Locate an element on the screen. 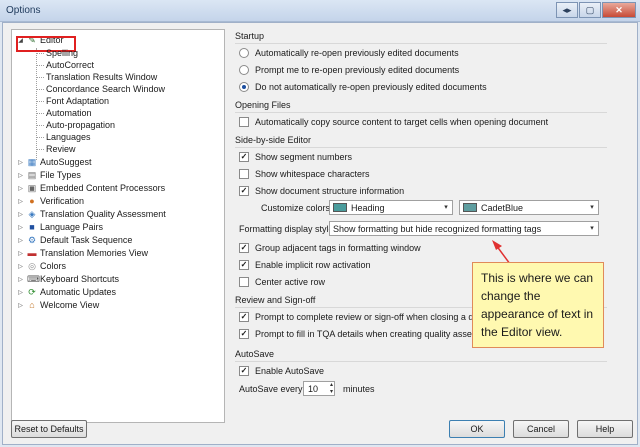 Image resolution: width=640 pixels, height=447 pixels. color1-dropdown: Heading ▾ is located at coordinates (391, 207).